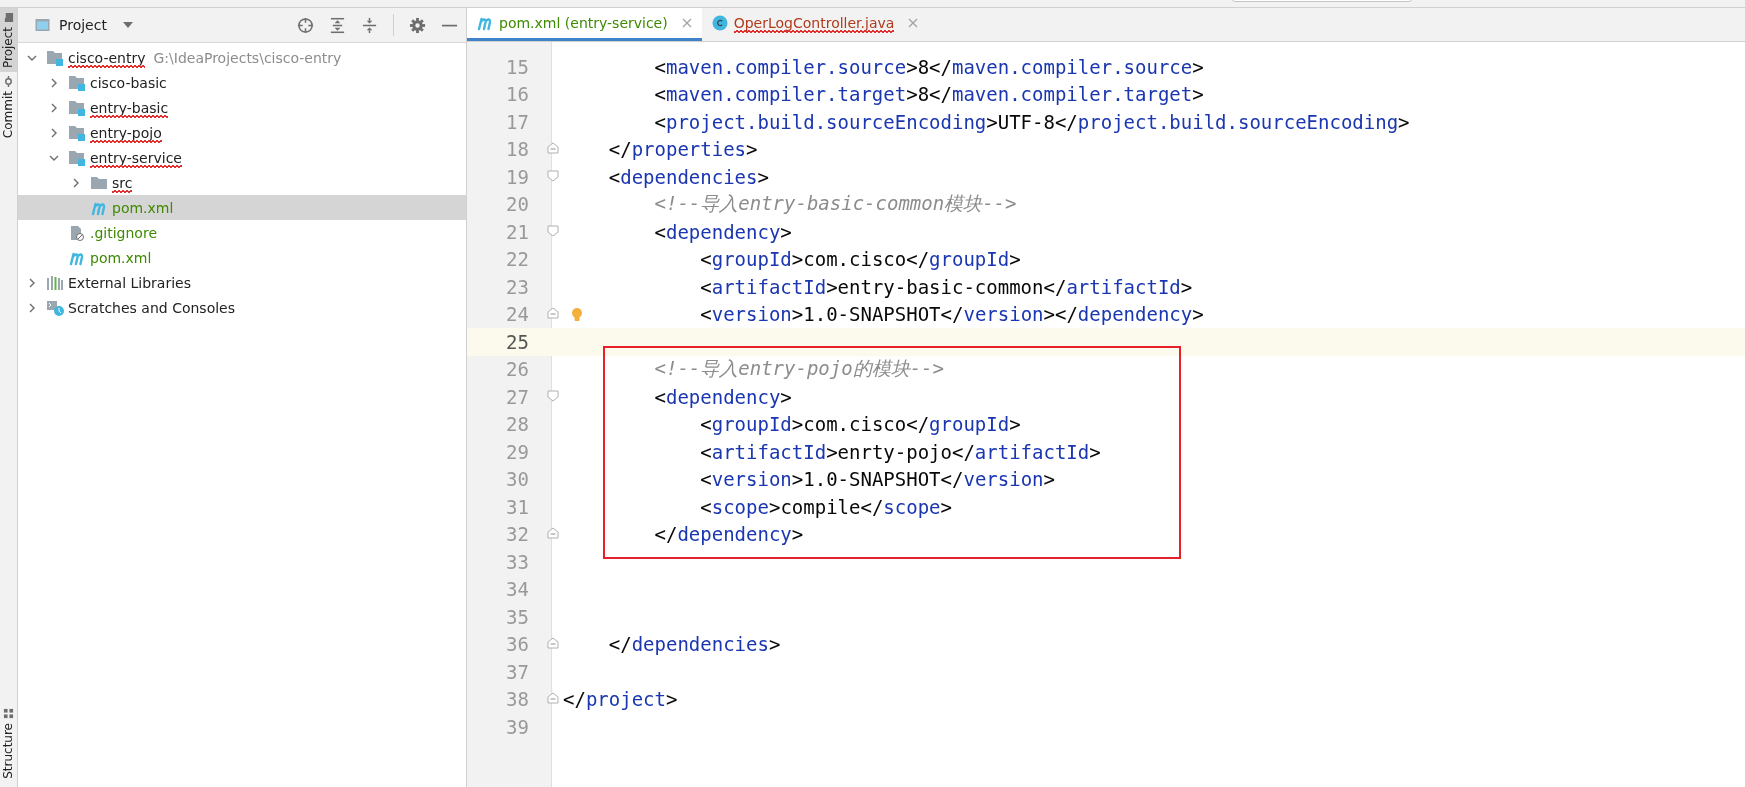  What do you see at coordinates (77, 232) in the screenshot?
I see `file-icon` at bounding box center [77, 232].